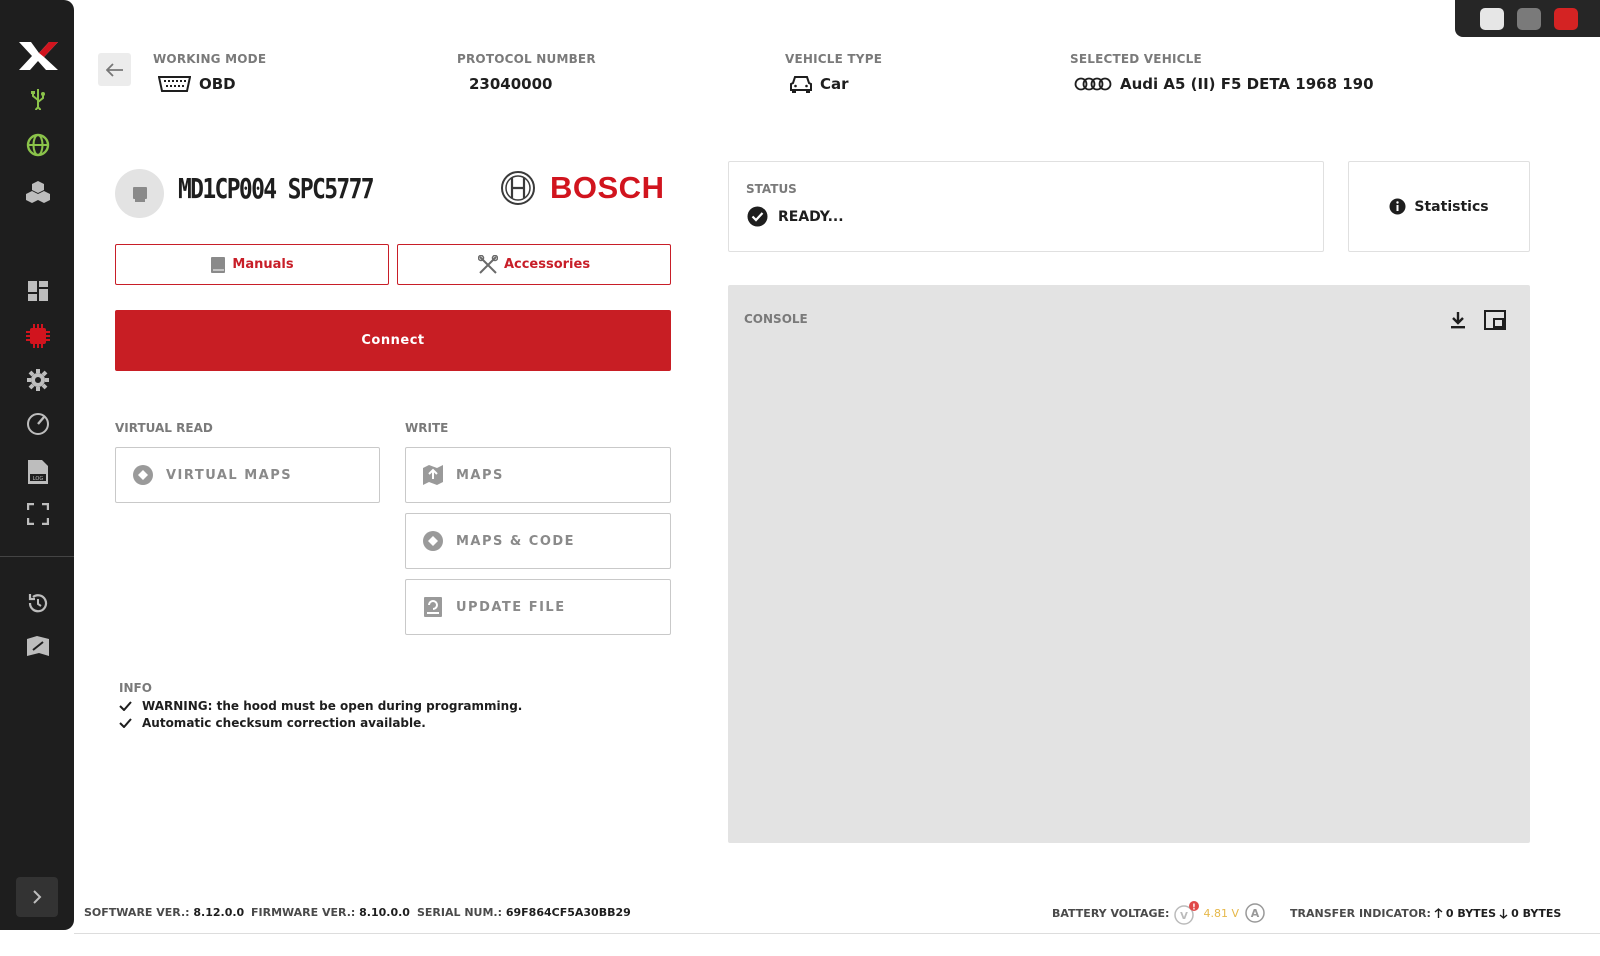 This screenshot has height=956, width=1600. I want to click on firmware-label: FIRMWARE VER.:, so click(303, 912).